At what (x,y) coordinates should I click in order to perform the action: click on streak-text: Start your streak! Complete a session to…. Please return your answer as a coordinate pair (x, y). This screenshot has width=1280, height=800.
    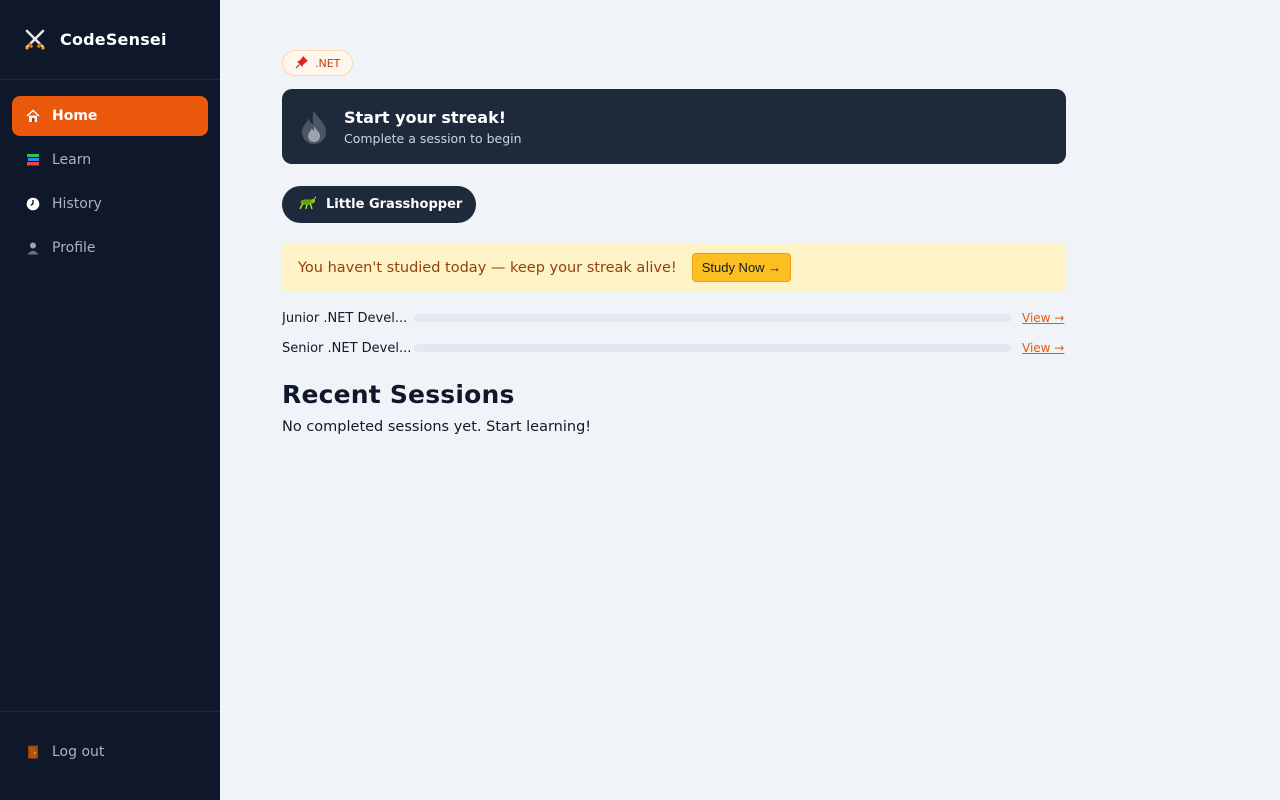
    Looking at the image, I should click on (433, 127).